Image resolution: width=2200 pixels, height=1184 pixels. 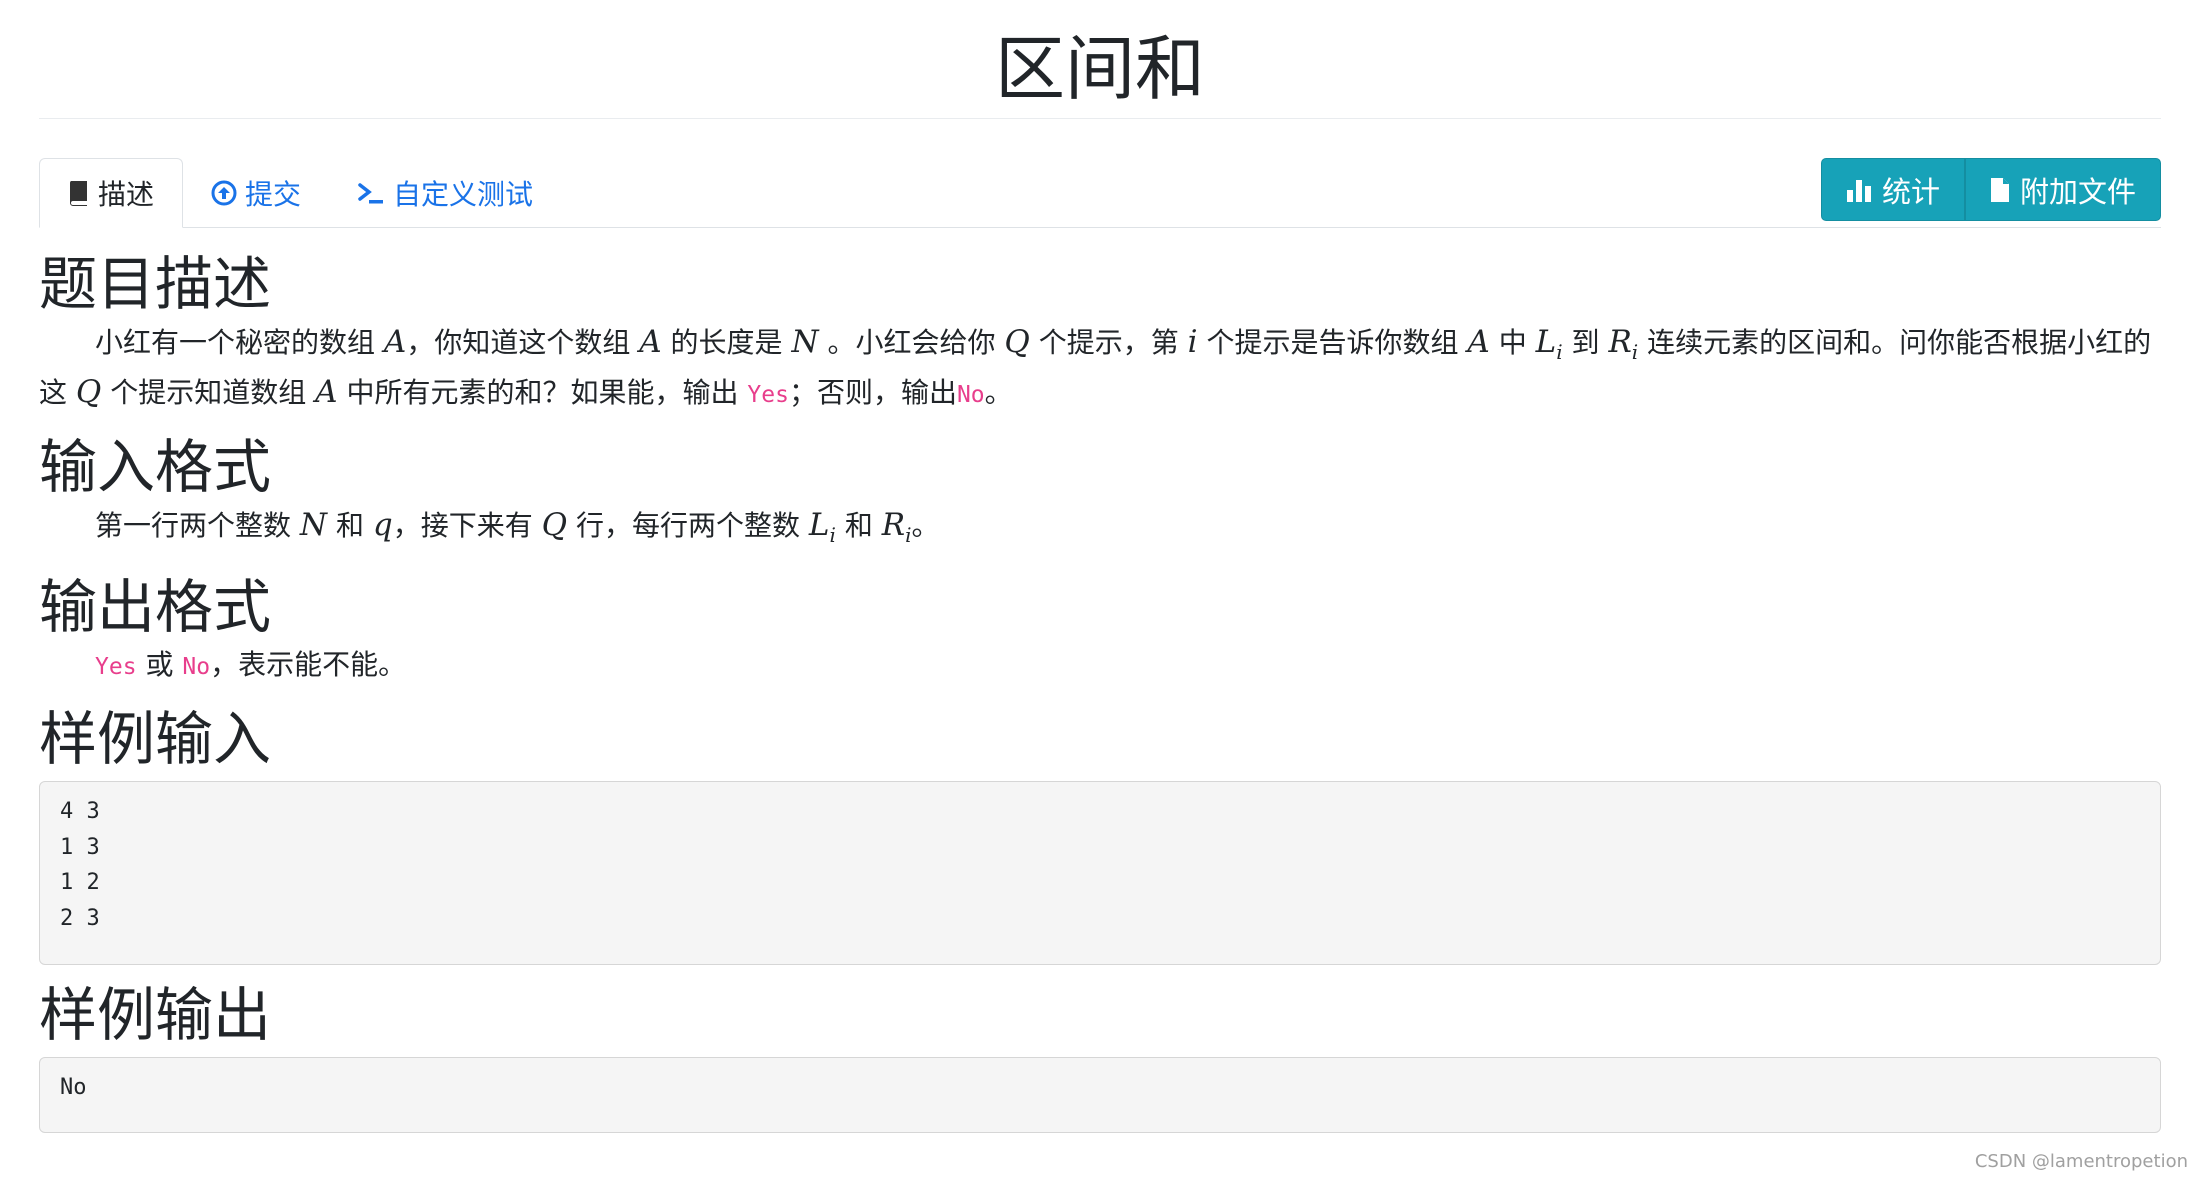 What do you see at coordinates (1100, 629) in the screenshot?
I see `output-format-section: 输出格式 Yes 或 No，表示能不能。` at bounding box center [1100, 629].